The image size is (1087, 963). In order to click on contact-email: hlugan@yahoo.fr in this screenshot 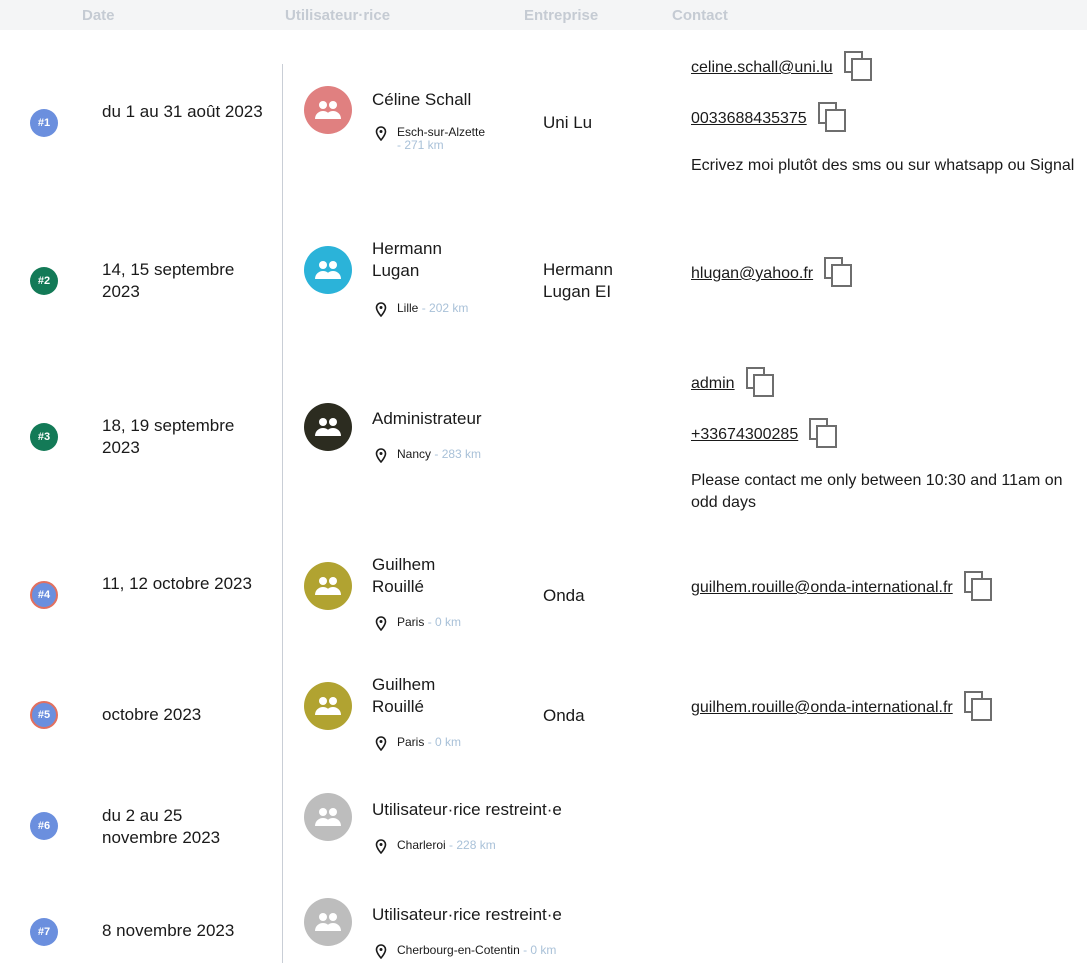, I will do `click(772, 272)`.